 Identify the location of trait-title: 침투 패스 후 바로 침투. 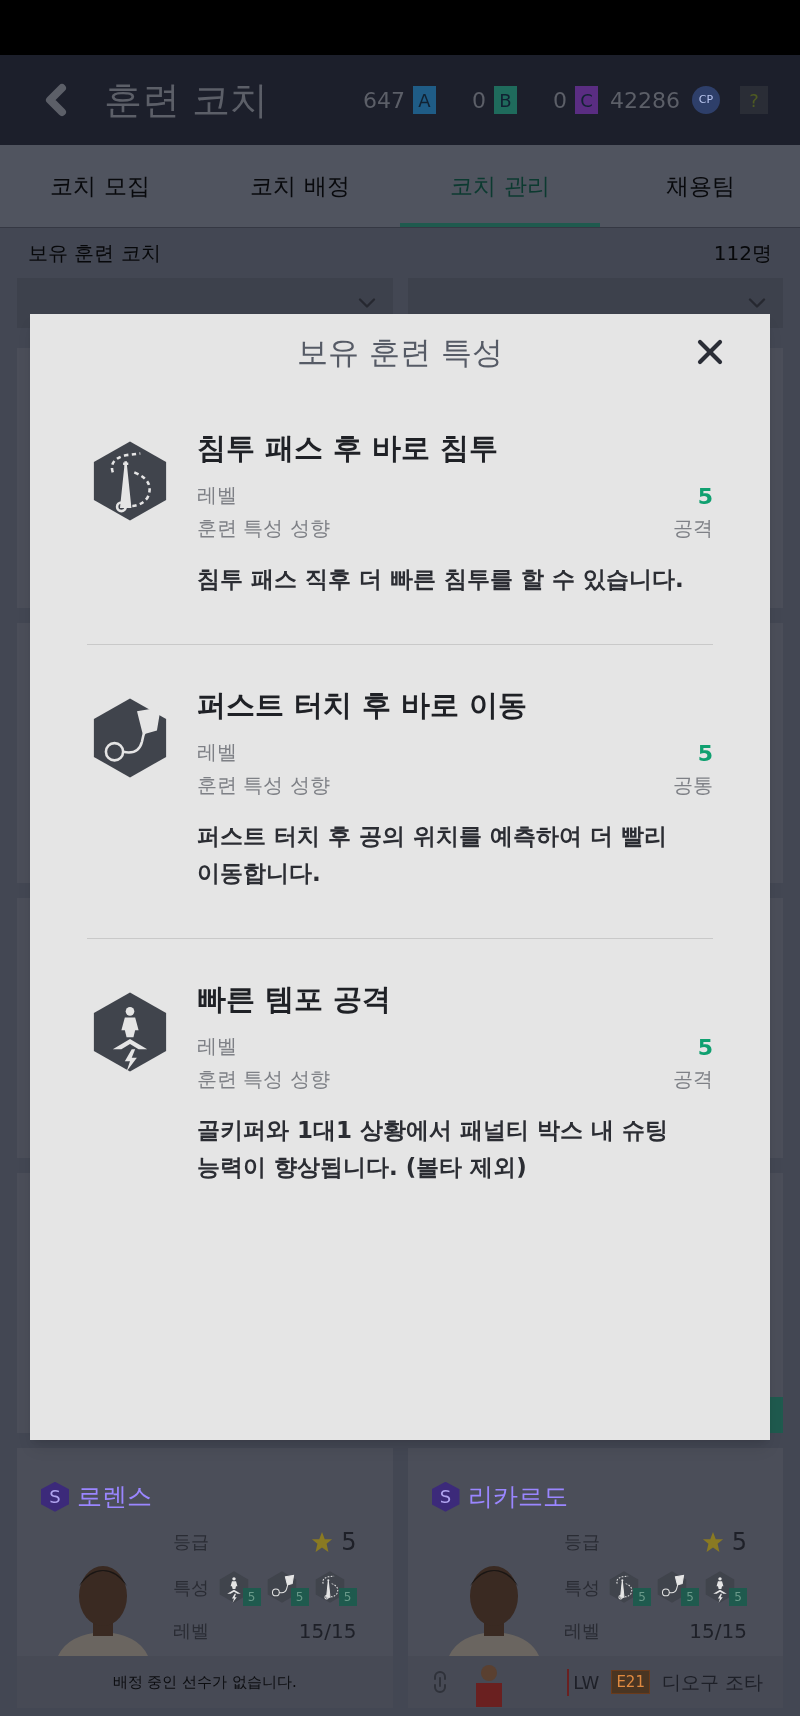
(348, 448).